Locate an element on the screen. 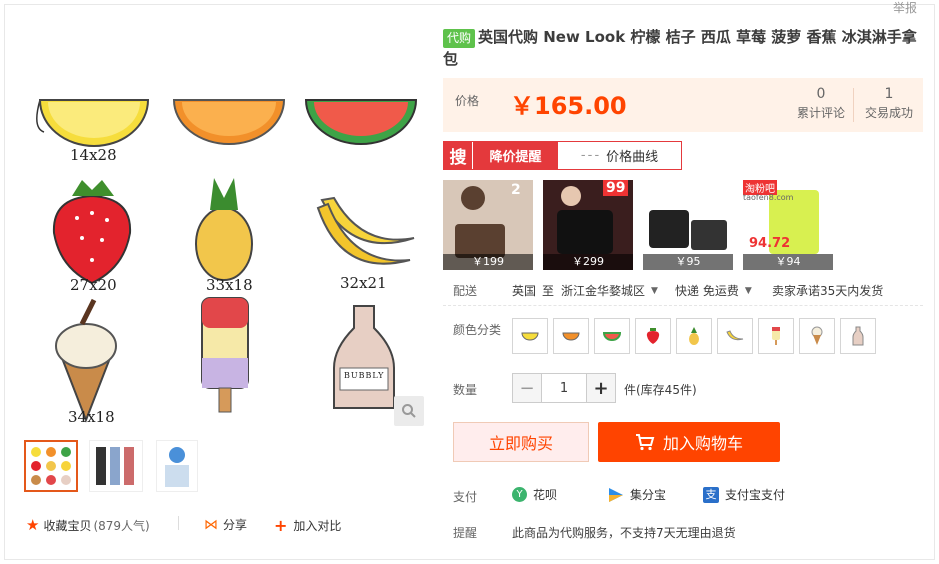 The image size is (939, 564). jifenbao-option: 集分宝 is located at coordinates (637, 494).